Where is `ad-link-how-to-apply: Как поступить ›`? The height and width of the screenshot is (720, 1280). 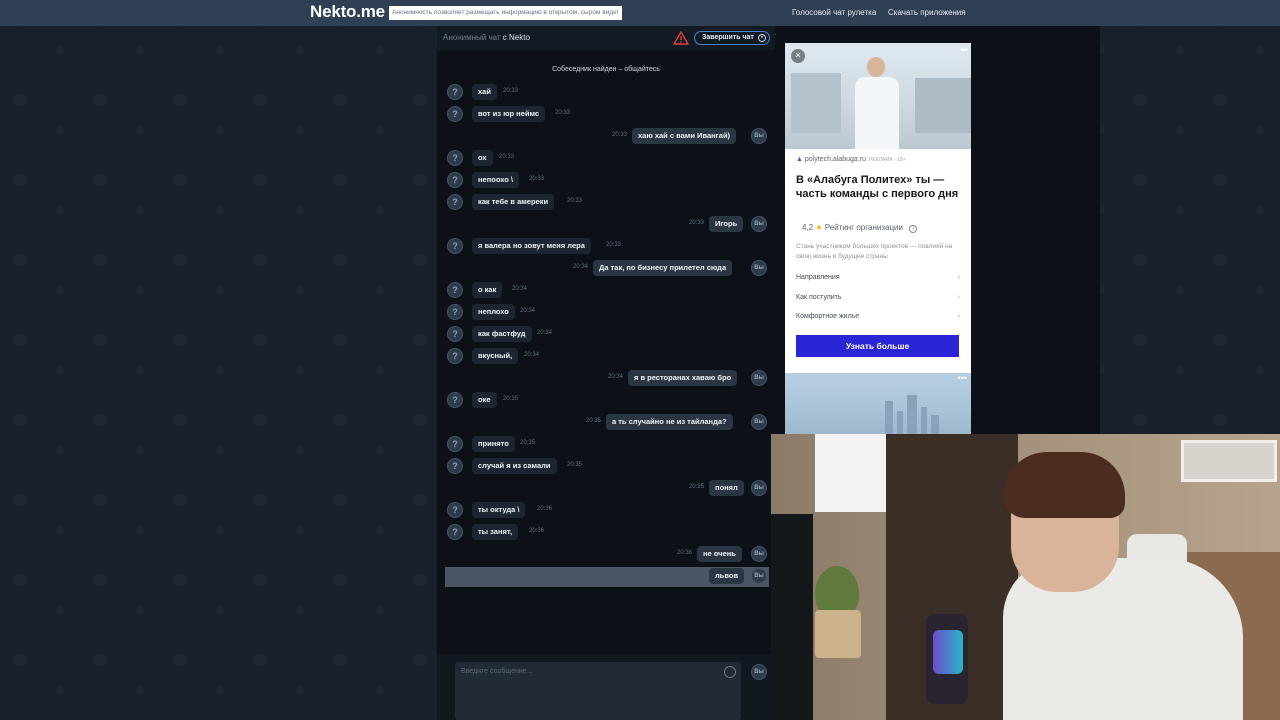
ad-link-how-to-apply: Как поступить › is located at coordinates (878, 297).